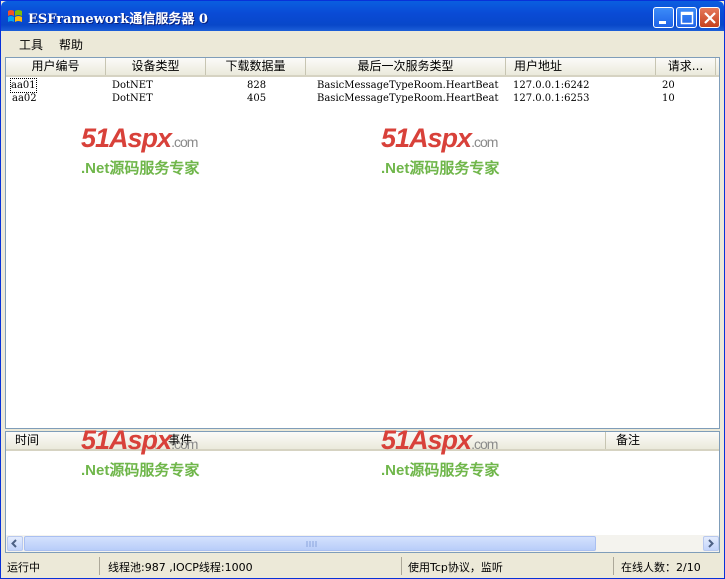  I want to click on status-online-count: 在线人数：2/10, so click(661, 567).